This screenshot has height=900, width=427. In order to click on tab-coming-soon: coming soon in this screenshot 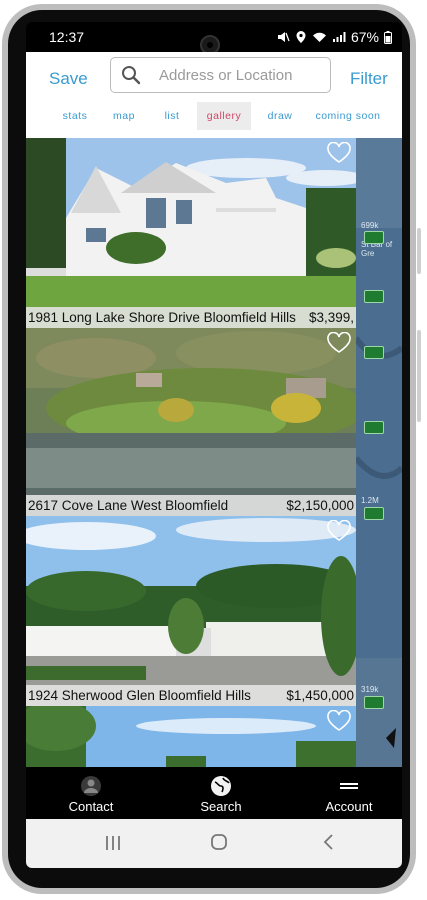, I will do `click(348, 116)`.